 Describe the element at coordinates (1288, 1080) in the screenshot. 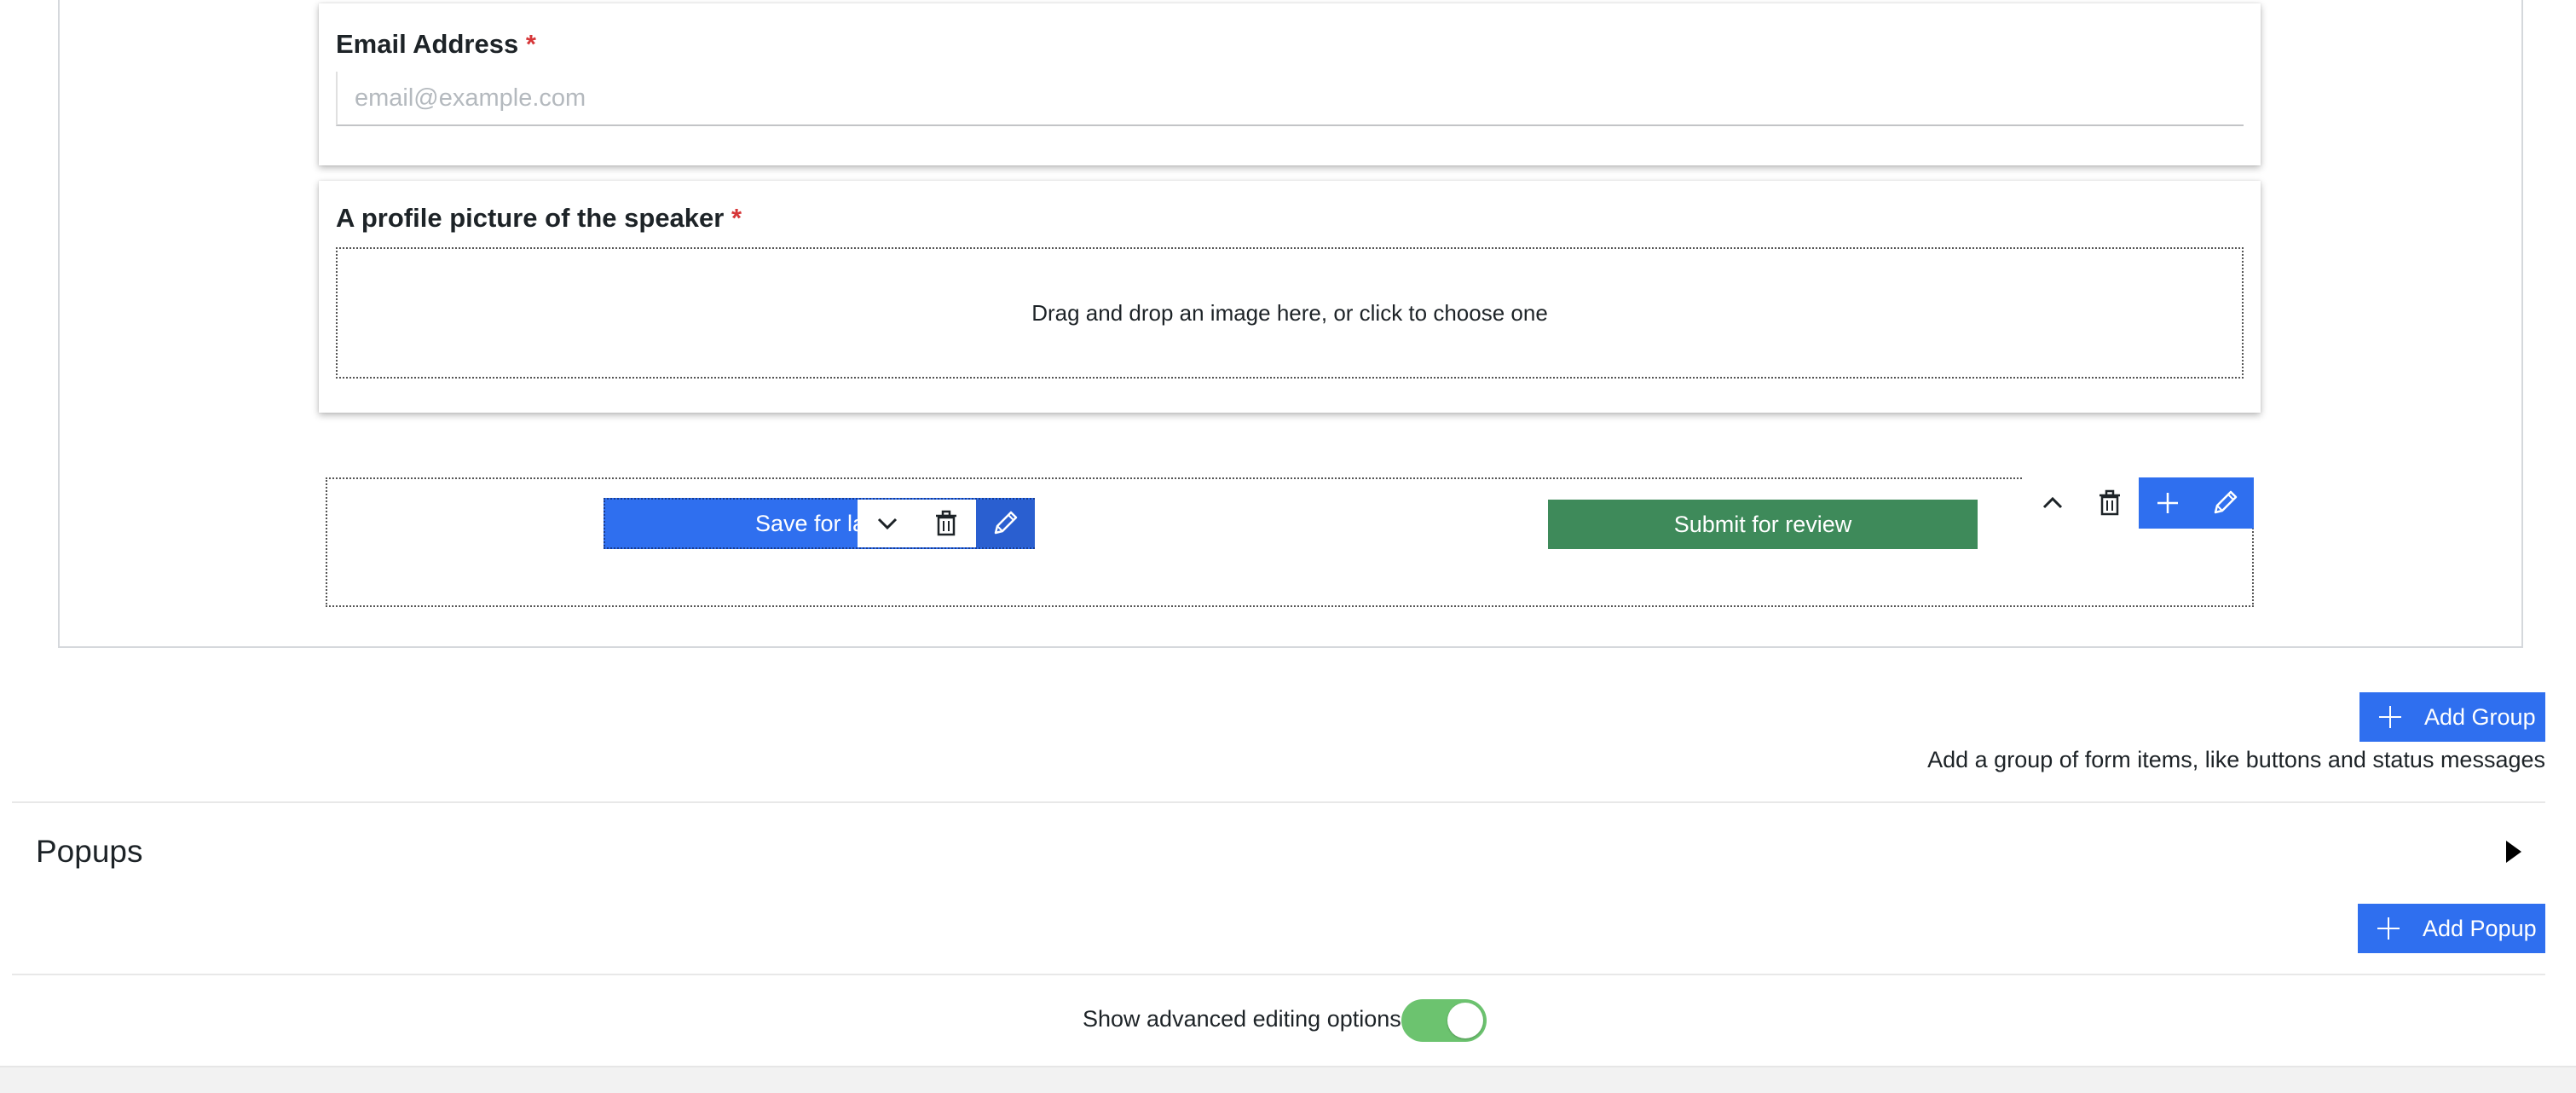

I see `footer-strip` at that location.